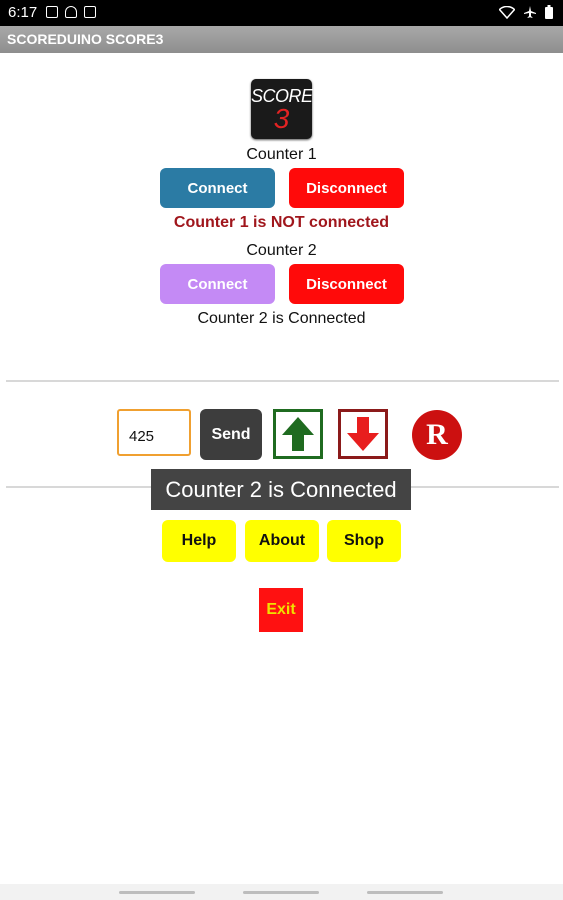 The height and width of the screenshot is (900, 563). What do you see at coordinates (90, 12) in the screenshot?
I see `checkbox-icon` at bounding box center [90, 12].